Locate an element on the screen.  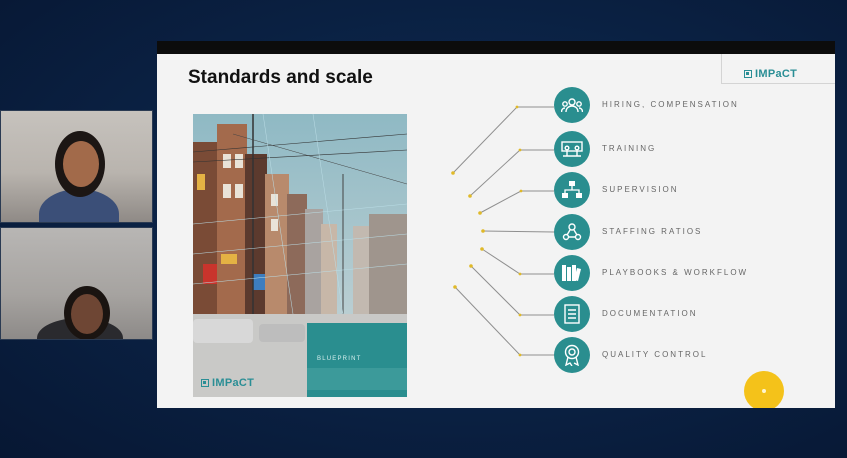
item-label: TRAINING is located at coordinates (629, 148).